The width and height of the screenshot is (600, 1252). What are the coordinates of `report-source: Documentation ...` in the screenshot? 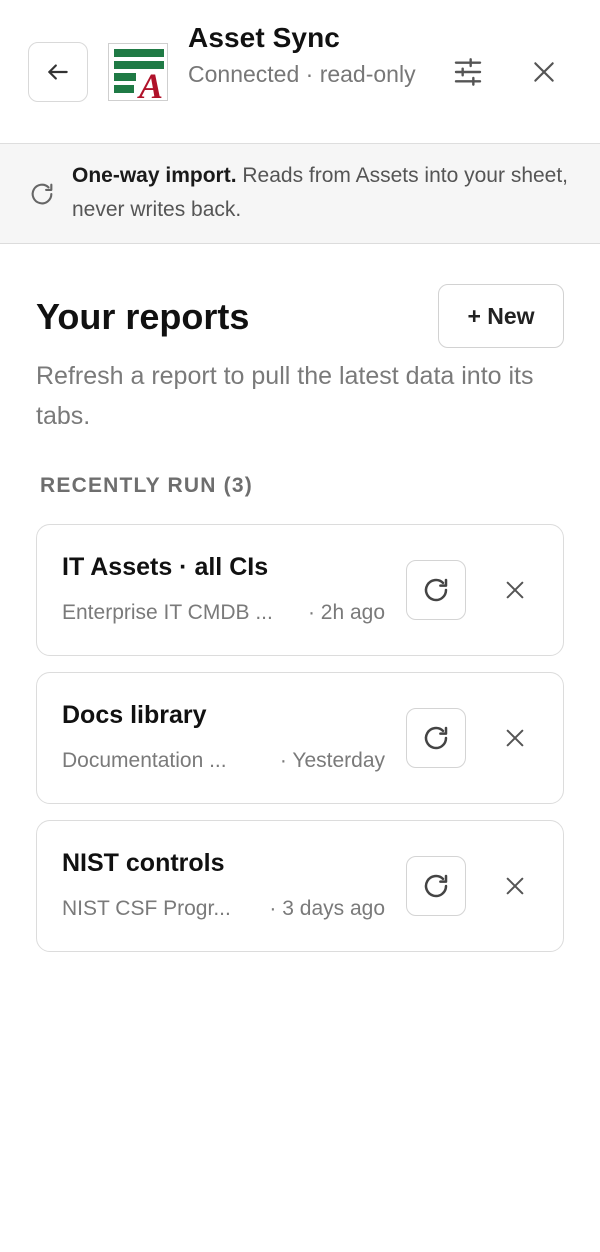 It's located at (144, 760).